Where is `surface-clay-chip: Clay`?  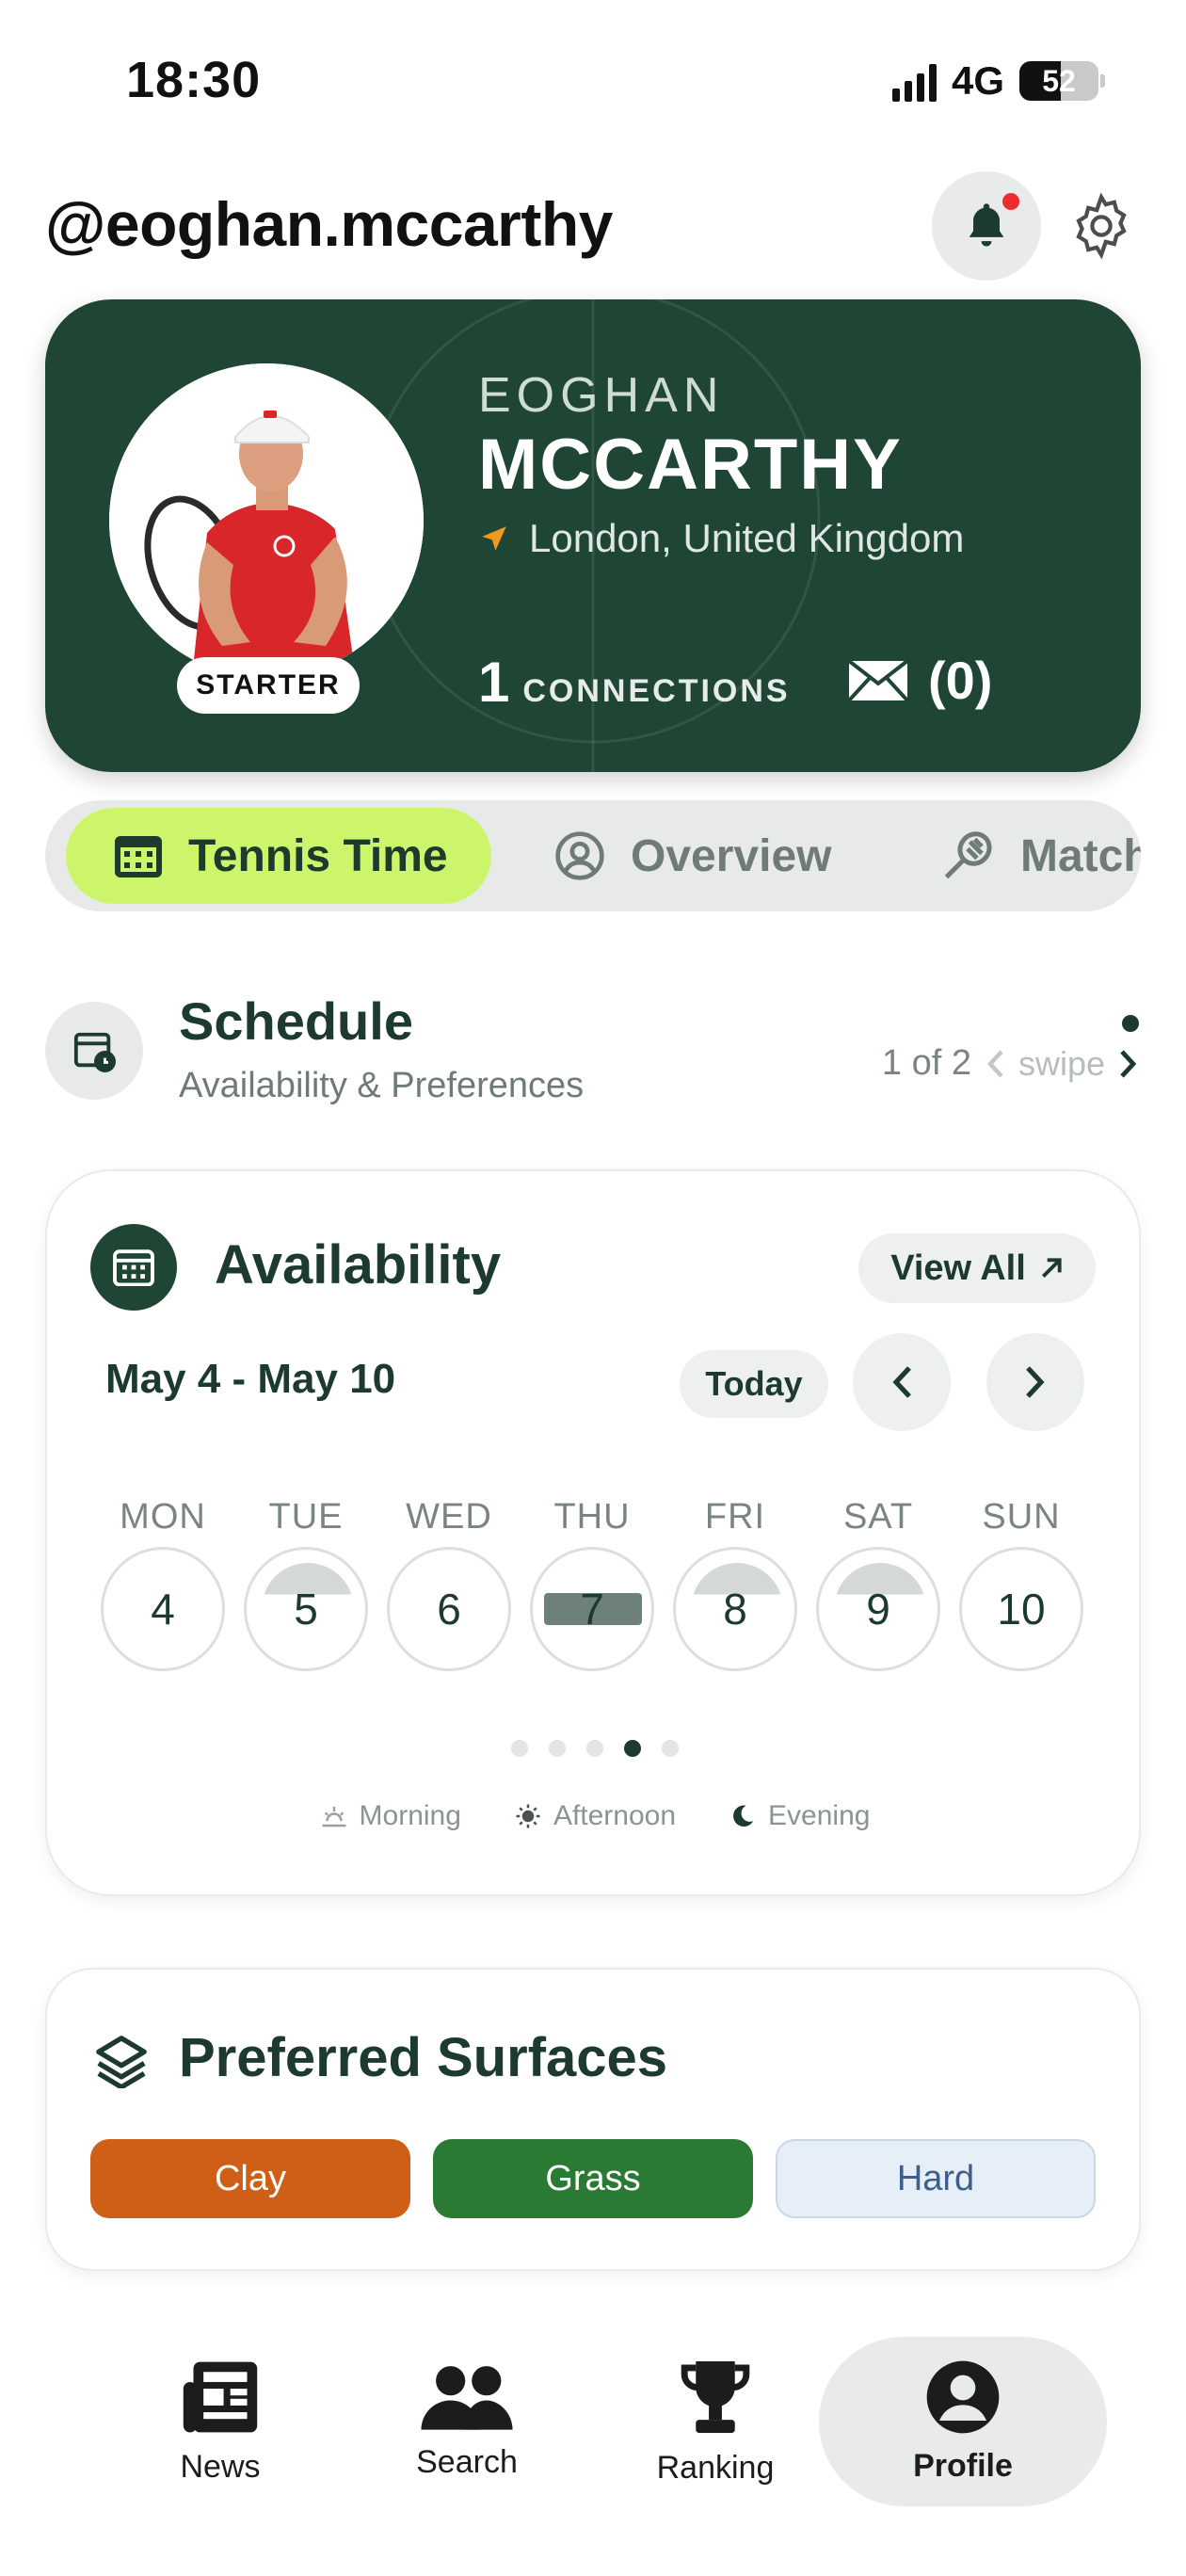 surface-clay-chip: Clay is located at coordinates (250, 2178).